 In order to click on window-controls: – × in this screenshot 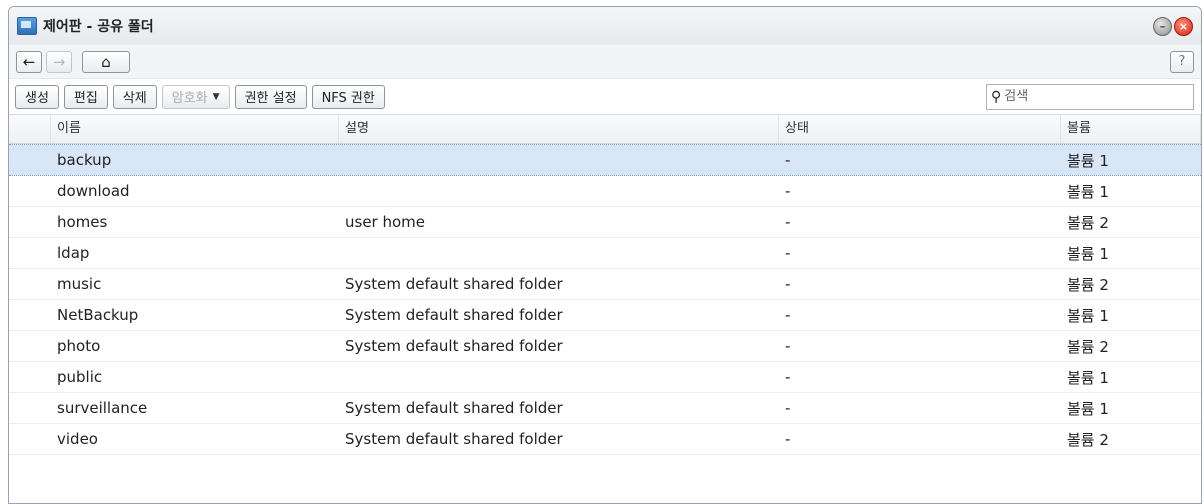, I will do `click(1173, 26)`.